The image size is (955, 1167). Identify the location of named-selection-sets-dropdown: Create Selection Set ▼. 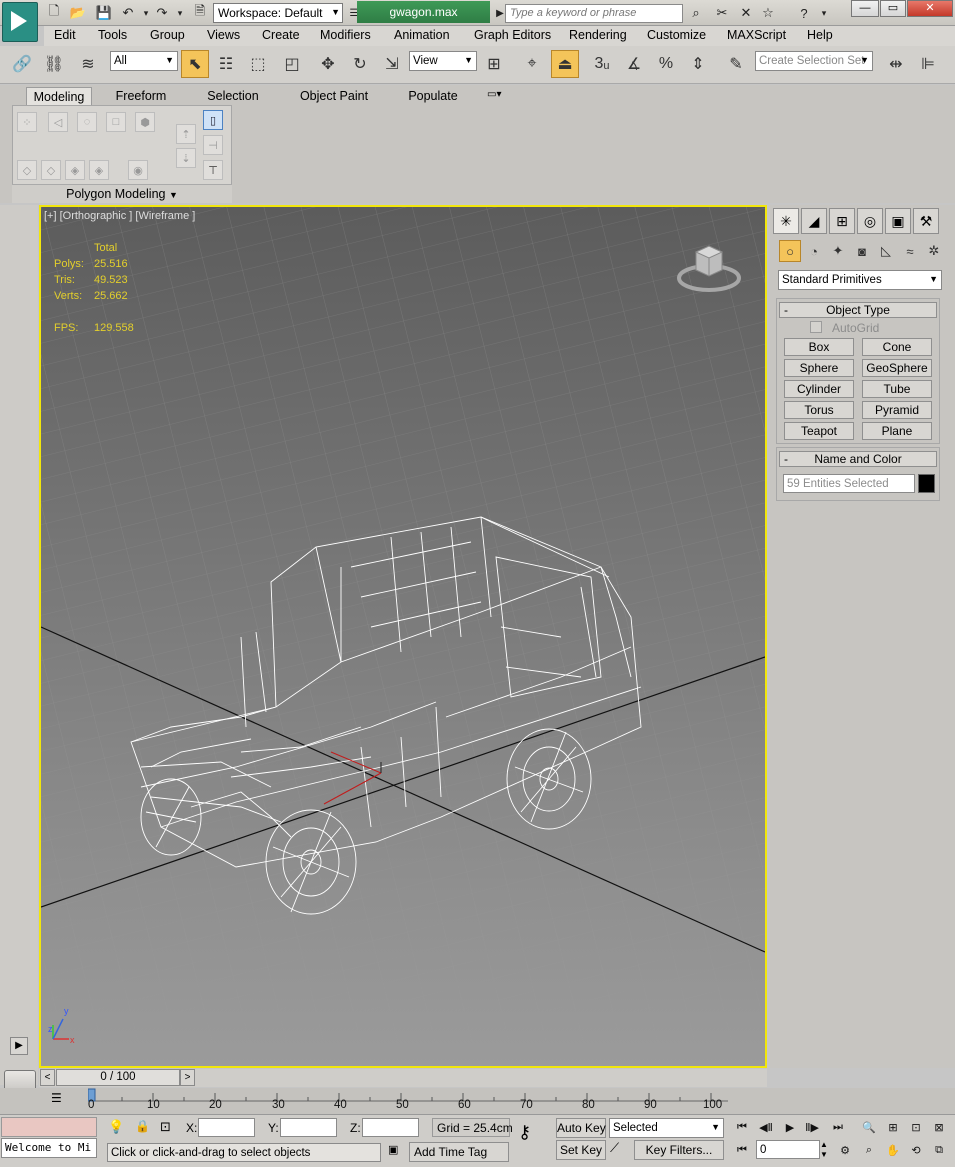
(814, 61).